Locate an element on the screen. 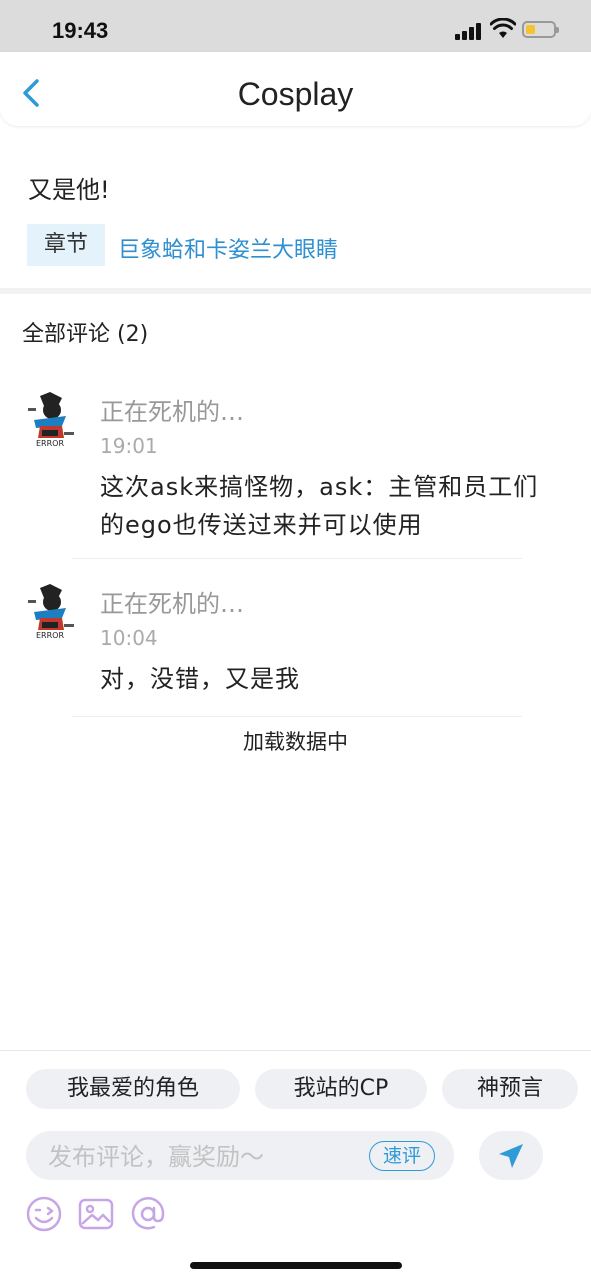  cellular-signal-icon is located at coordinates (469, 31).